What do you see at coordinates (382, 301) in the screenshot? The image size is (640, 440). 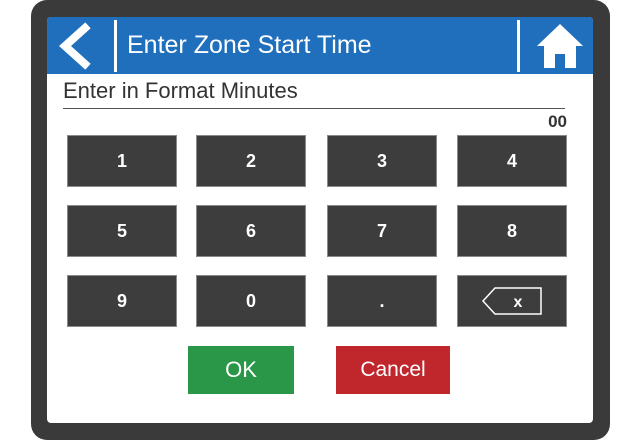 I see `key-decimal: .` at bounding box center [382, 301].